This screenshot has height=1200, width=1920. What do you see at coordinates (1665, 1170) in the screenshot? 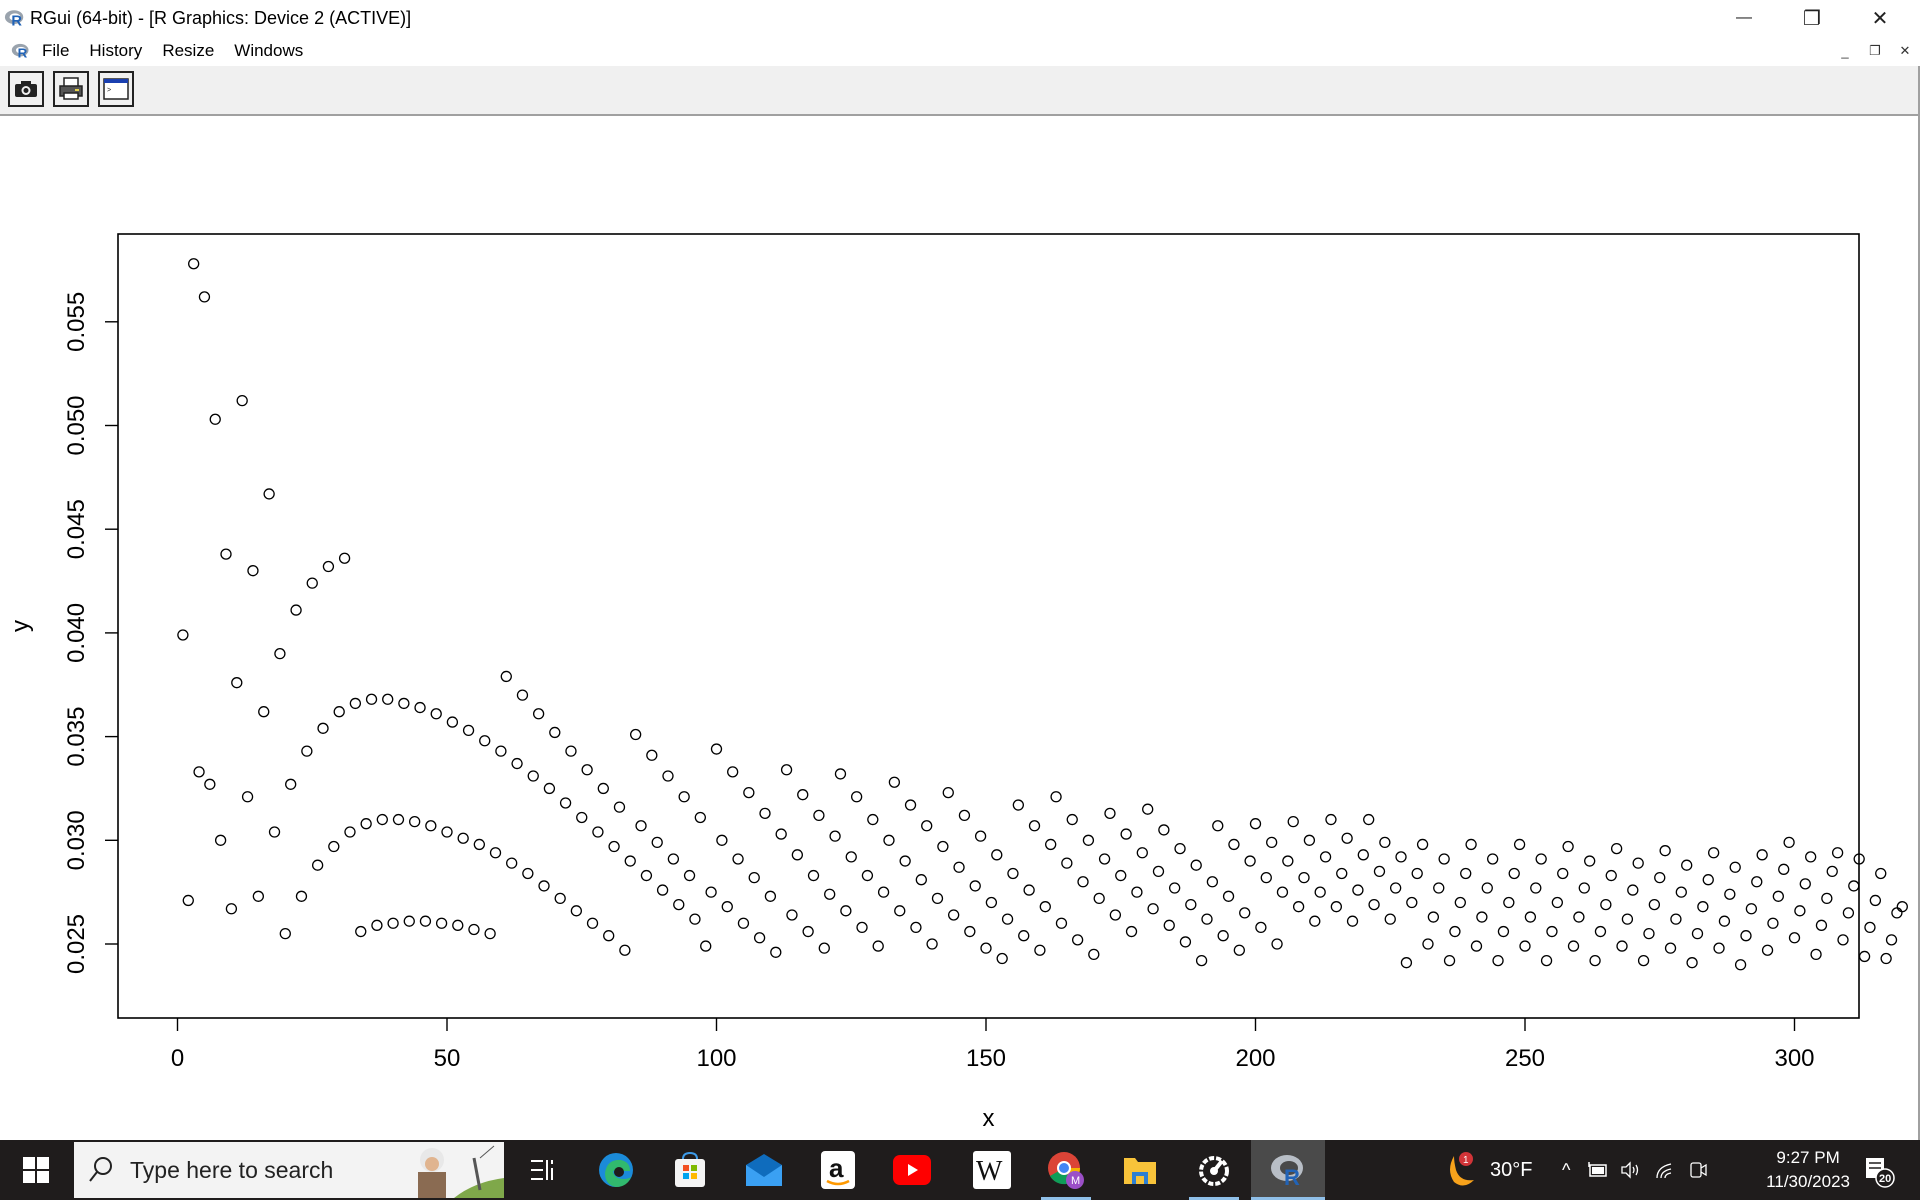
I see `wifi-icon` at bounding box center [1665, 1170].